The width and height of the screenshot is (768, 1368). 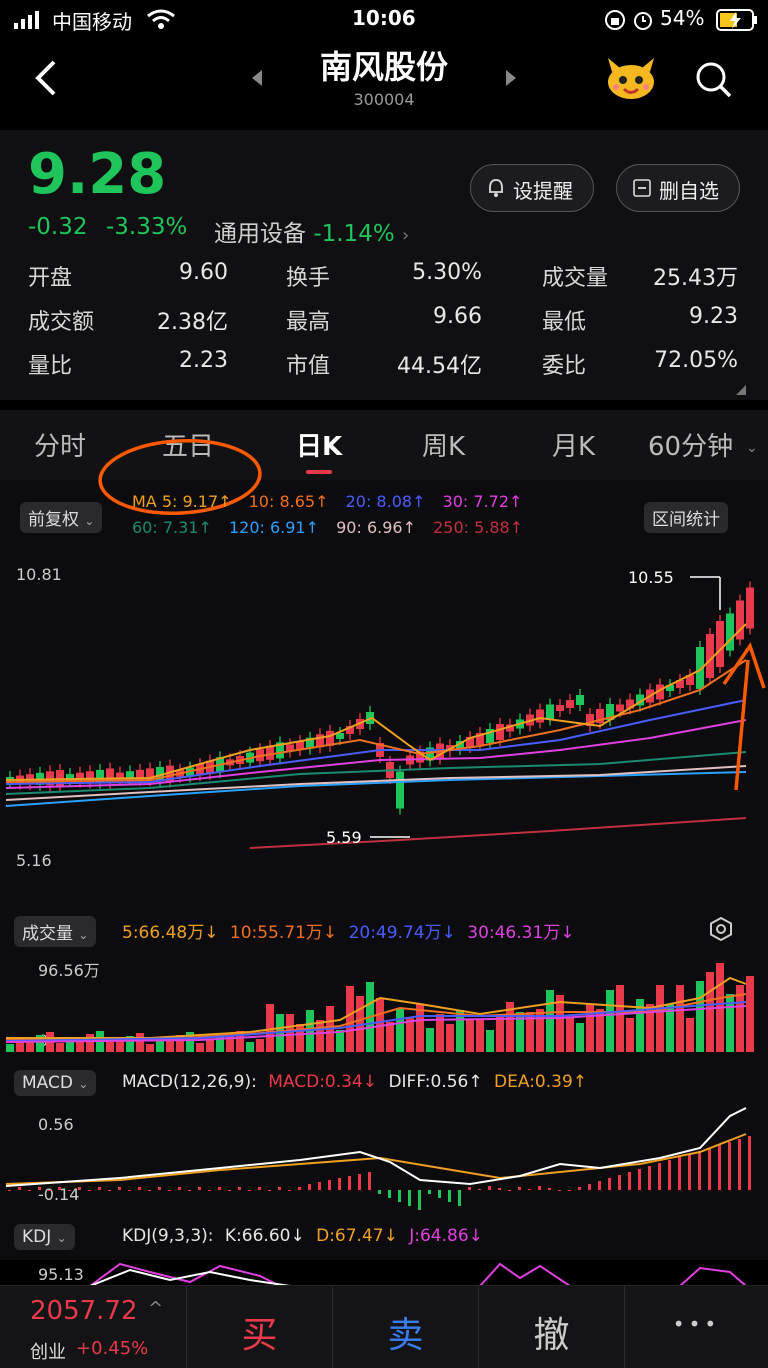 I want to click on sell-label: 卖, so click(x=405, y=1335).